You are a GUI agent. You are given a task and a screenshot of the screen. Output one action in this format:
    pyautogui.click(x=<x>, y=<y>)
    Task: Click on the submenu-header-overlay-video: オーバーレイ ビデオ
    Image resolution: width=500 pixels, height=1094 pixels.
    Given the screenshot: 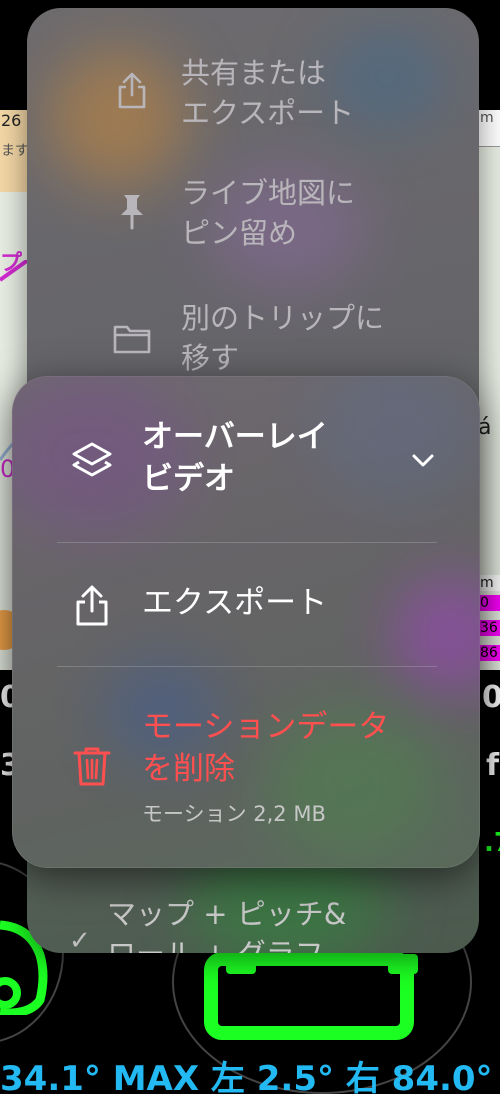 What is the action you would take?
    pyautogui.click(x=246, y=481)
    